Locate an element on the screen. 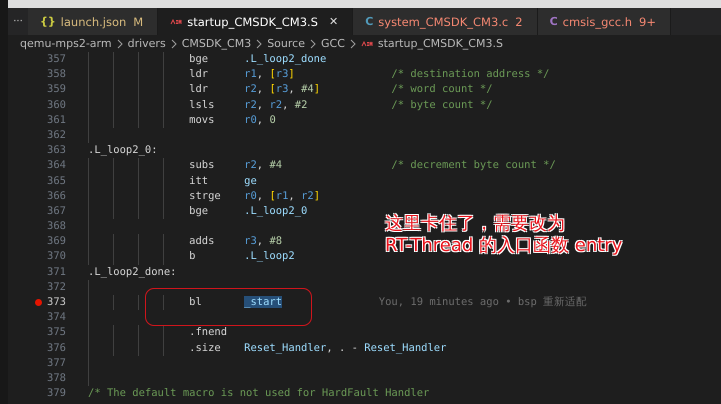 The width and height of the screenshot is (721, 404). breadcrumb-item: Source is located at coordinates (286, 43).